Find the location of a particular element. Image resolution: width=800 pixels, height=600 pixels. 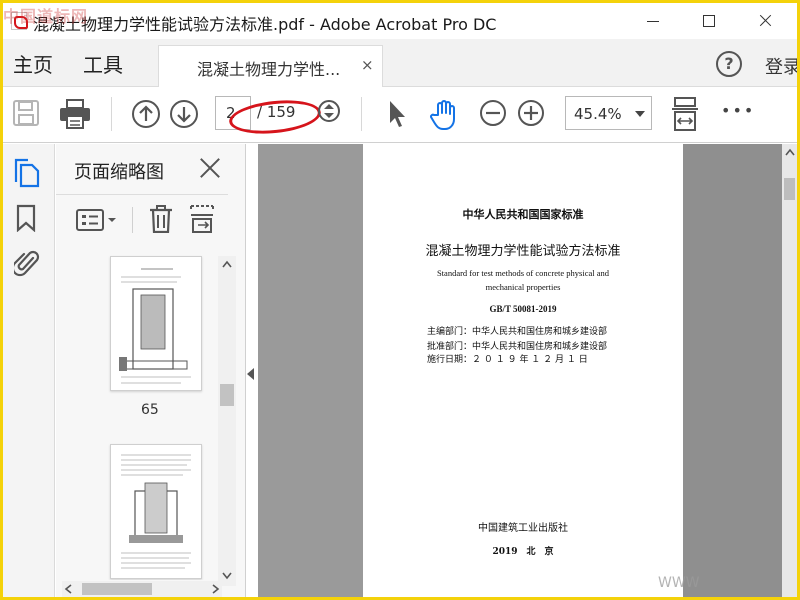

chevron-down-icon is located at coordinates (640, 114).